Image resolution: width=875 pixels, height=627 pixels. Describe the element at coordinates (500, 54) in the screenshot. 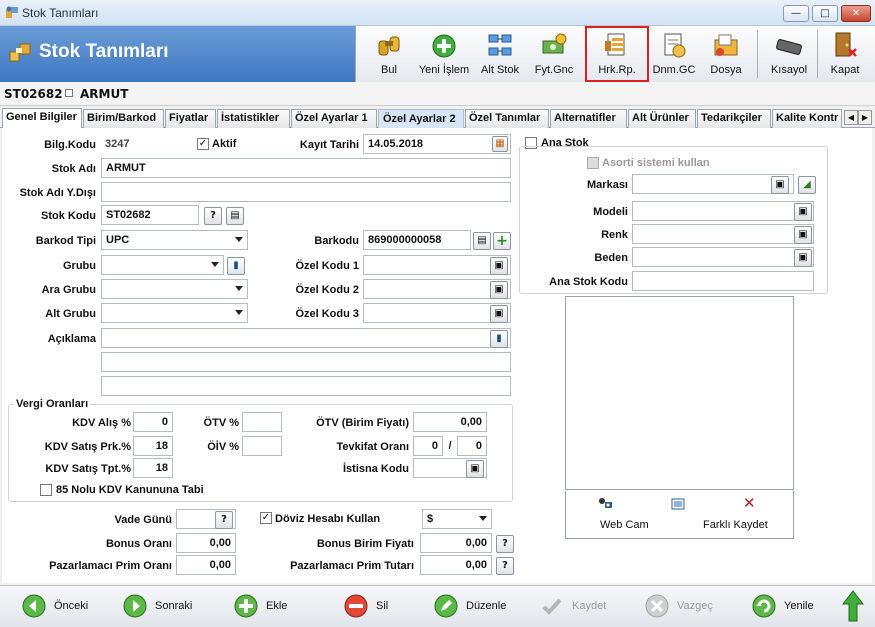

I see `sub-stock-button: Alt Stok` at that location.